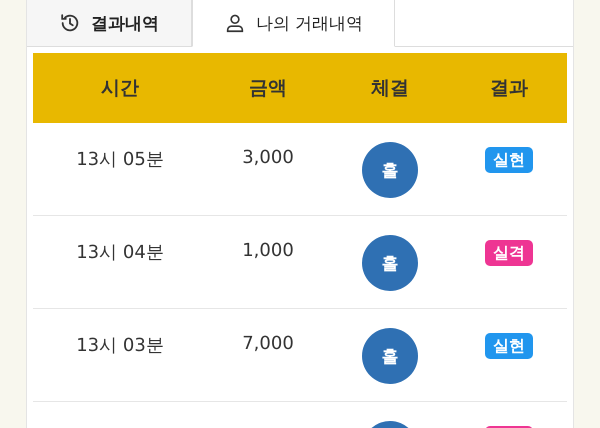 The height and width of the screenshot is (428, 600). Describe the element at coordinates (390, 88) in the screenshot. I see `column-header: 체결` at that location.